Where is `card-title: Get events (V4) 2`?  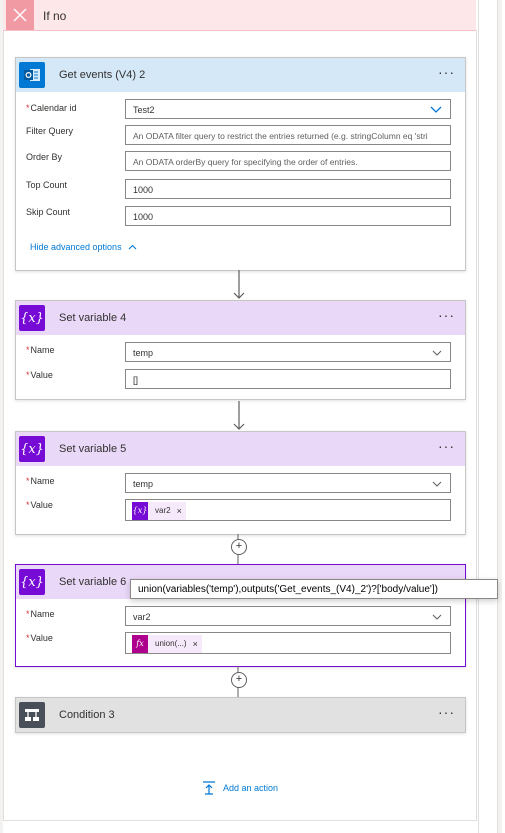
card-title: Get events (V4) 2 is located at coordinates (102, 75).